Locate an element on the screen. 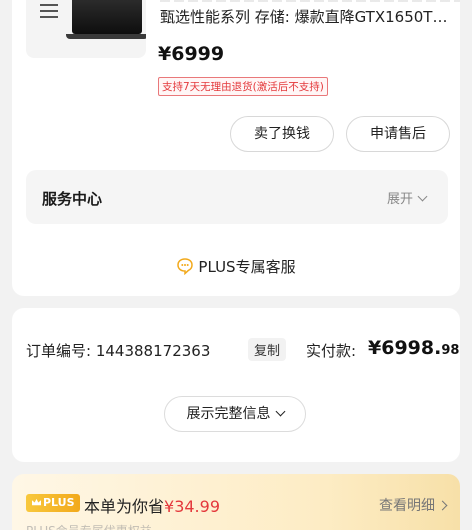 The width and height of the screenshot is (472, 530). order-row: 订单编号: 144388172363 复制 实付款: ¥6998.98 is located at coordinates (242, 349).